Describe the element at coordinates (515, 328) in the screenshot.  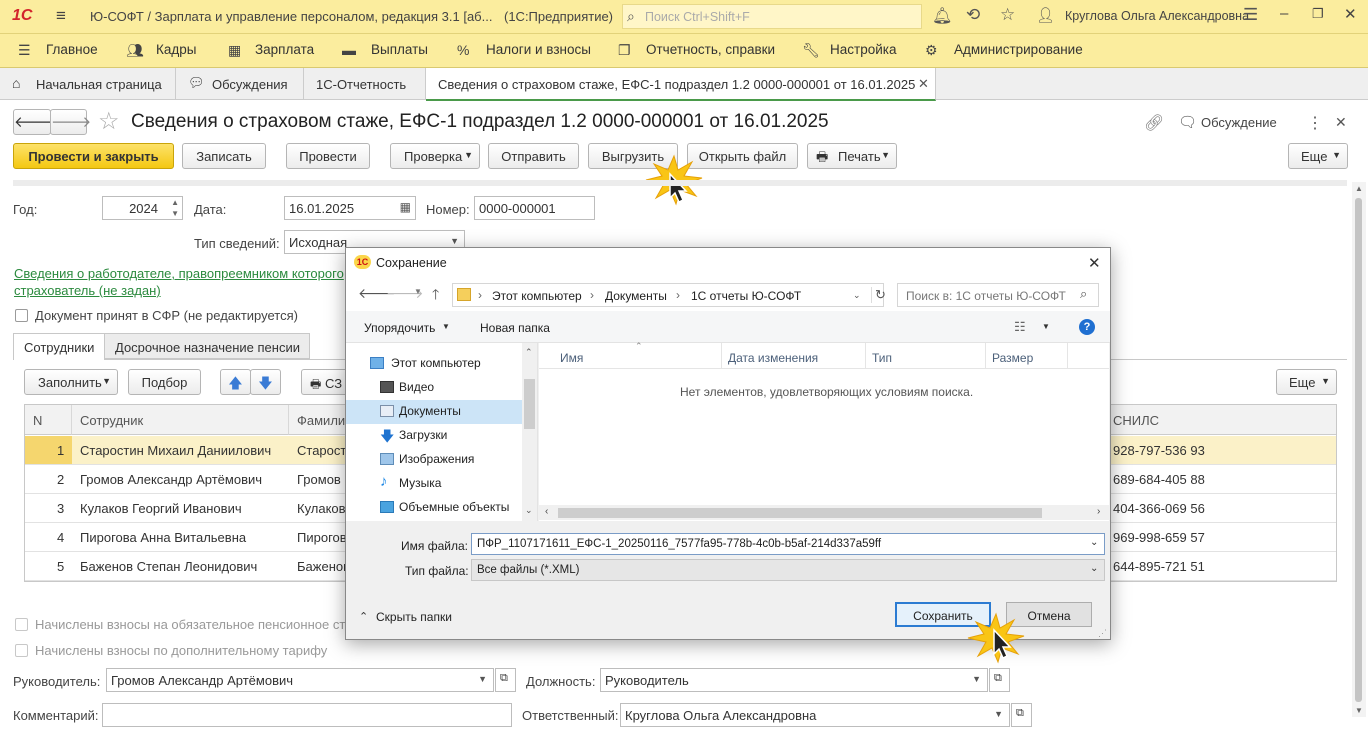
I see `new-folder-button: Новая папка` at that location.